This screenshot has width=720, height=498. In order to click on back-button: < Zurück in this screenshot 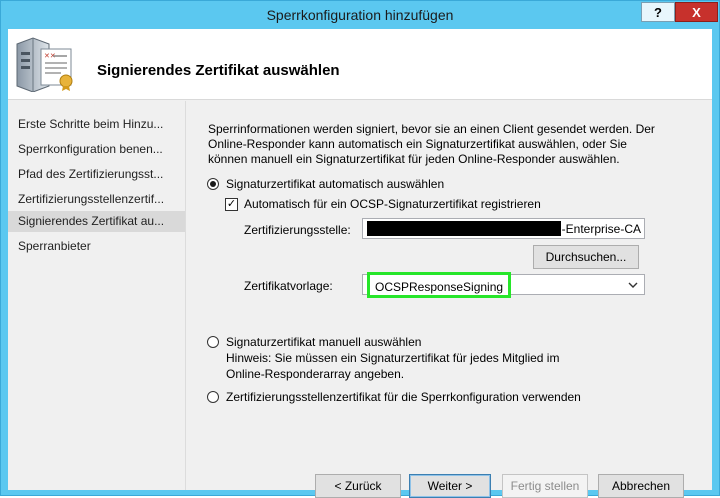, I will do `click(358, 486)`.